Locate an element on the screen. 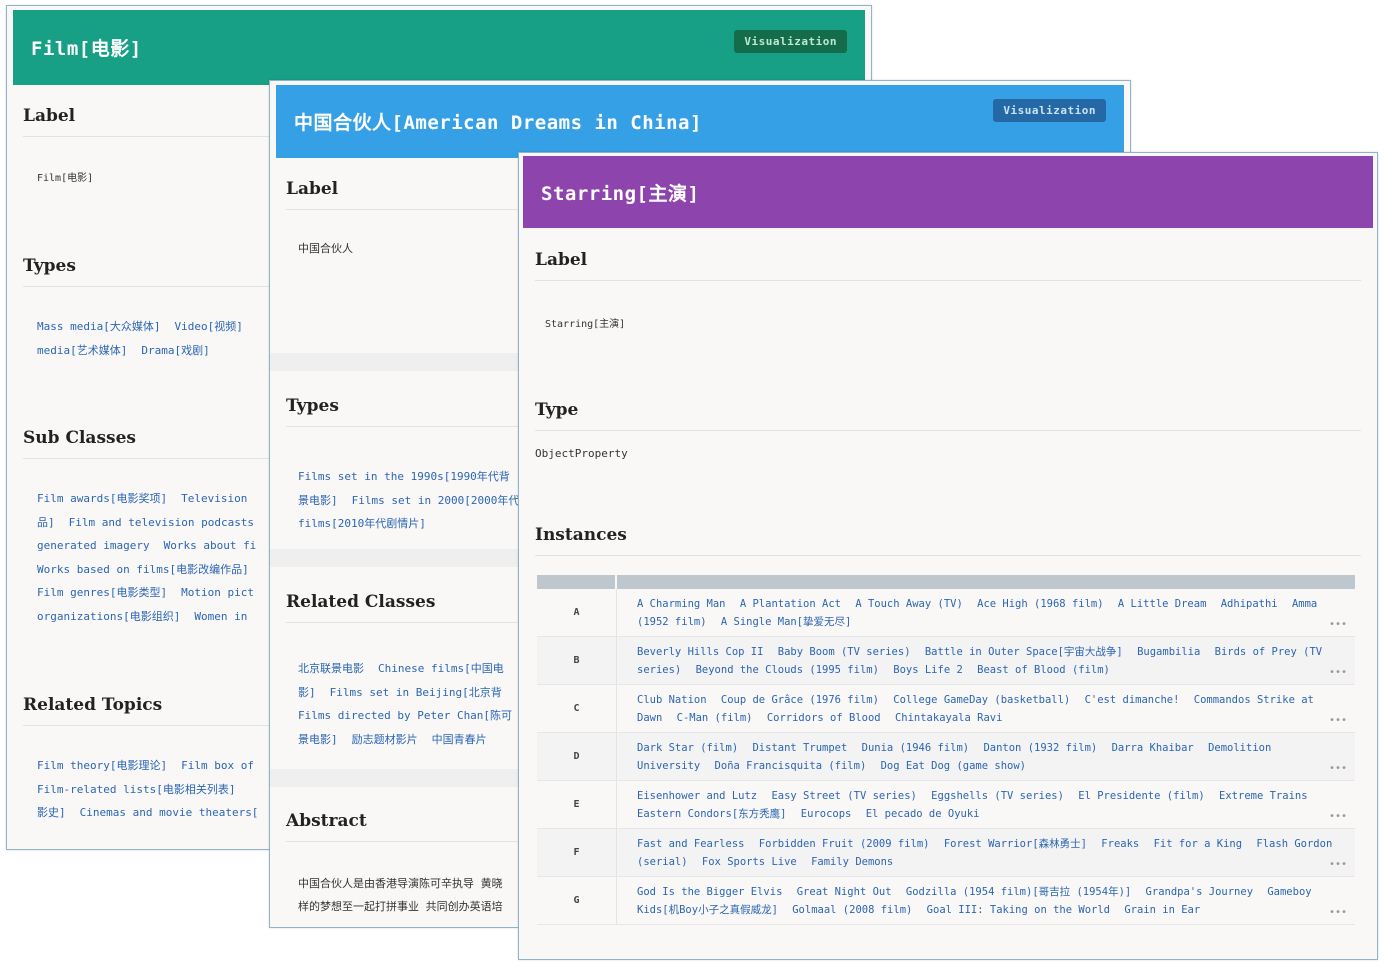  instance-link: Corridors of Blood is located at coordinates (824, 718).